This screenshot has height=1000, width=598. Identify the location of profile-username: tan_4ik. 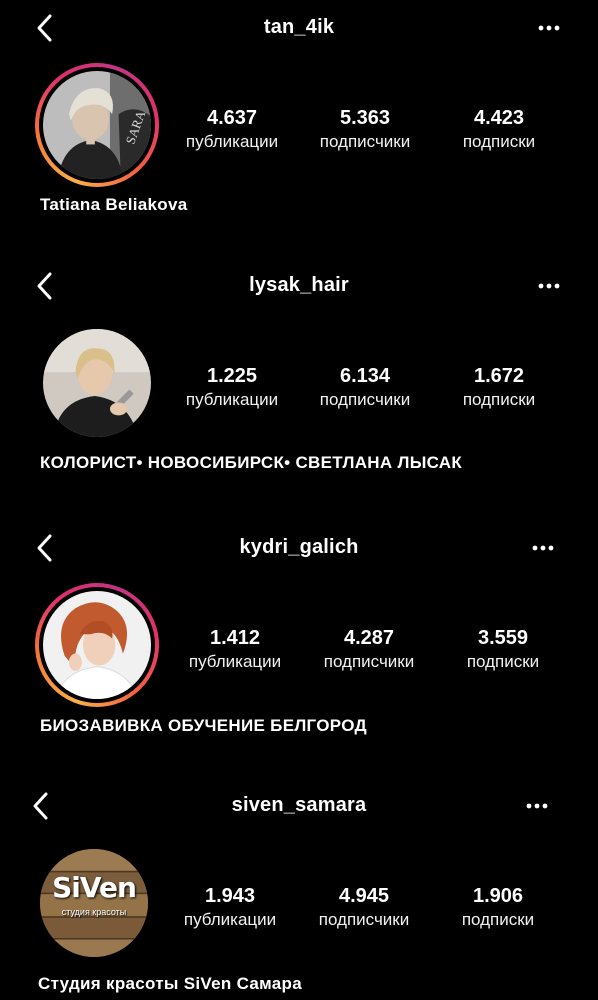
(299, 27).